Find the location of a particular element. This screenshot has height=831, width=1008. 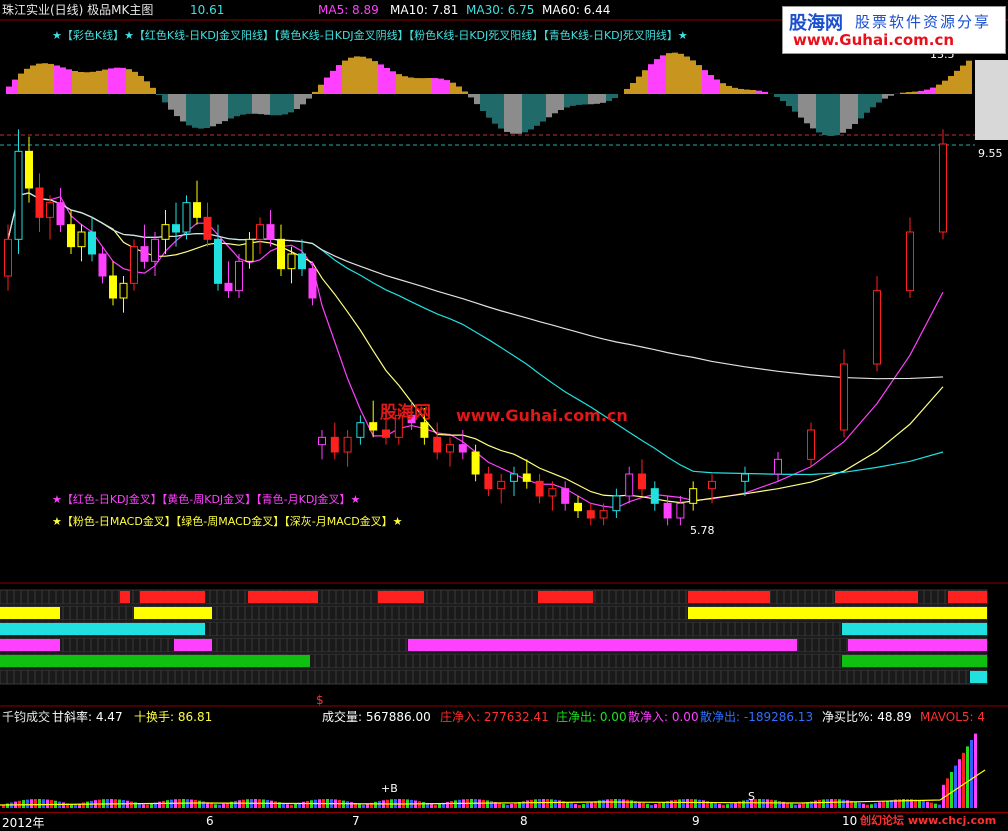

site-logo: 股海网 股票软件资源分享 www.Guhai.com.cn is located at coordinates (894, 30).